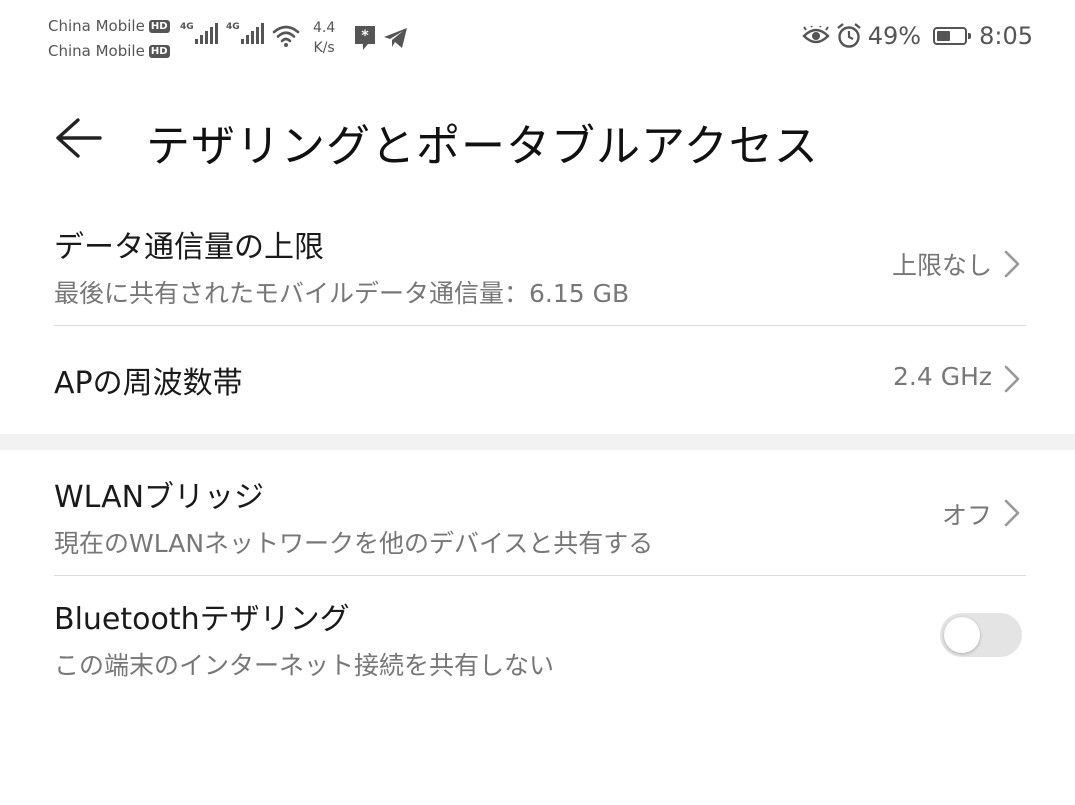 The width and height of the screenshot is (1075, 805). Describe the element at coordinates (482, 146) in the screenshot. I see `page-title: テザリングとポータブルアクセス` at that location.